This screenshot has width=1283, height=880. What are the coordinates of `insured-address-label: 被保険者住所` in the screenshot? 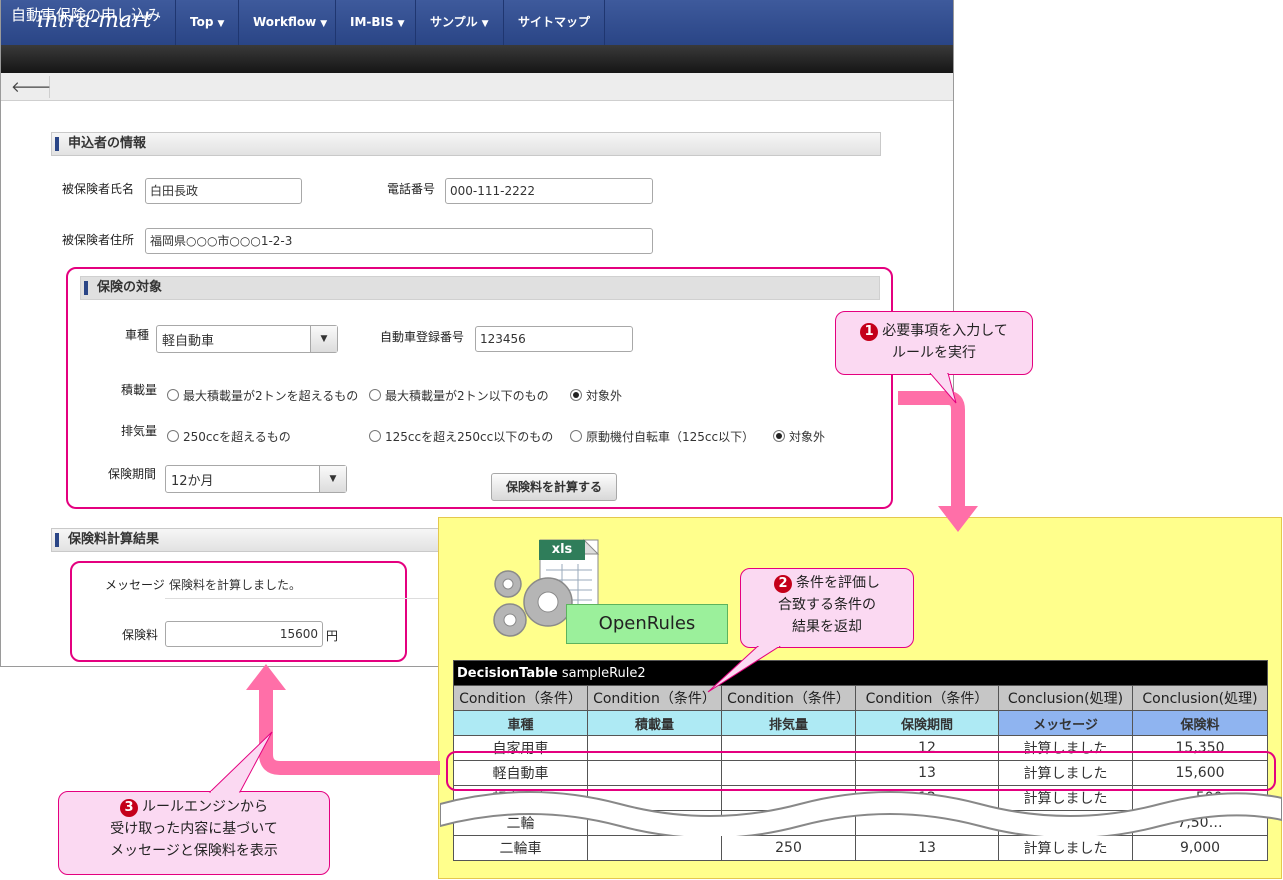 It's located at (98, 240).